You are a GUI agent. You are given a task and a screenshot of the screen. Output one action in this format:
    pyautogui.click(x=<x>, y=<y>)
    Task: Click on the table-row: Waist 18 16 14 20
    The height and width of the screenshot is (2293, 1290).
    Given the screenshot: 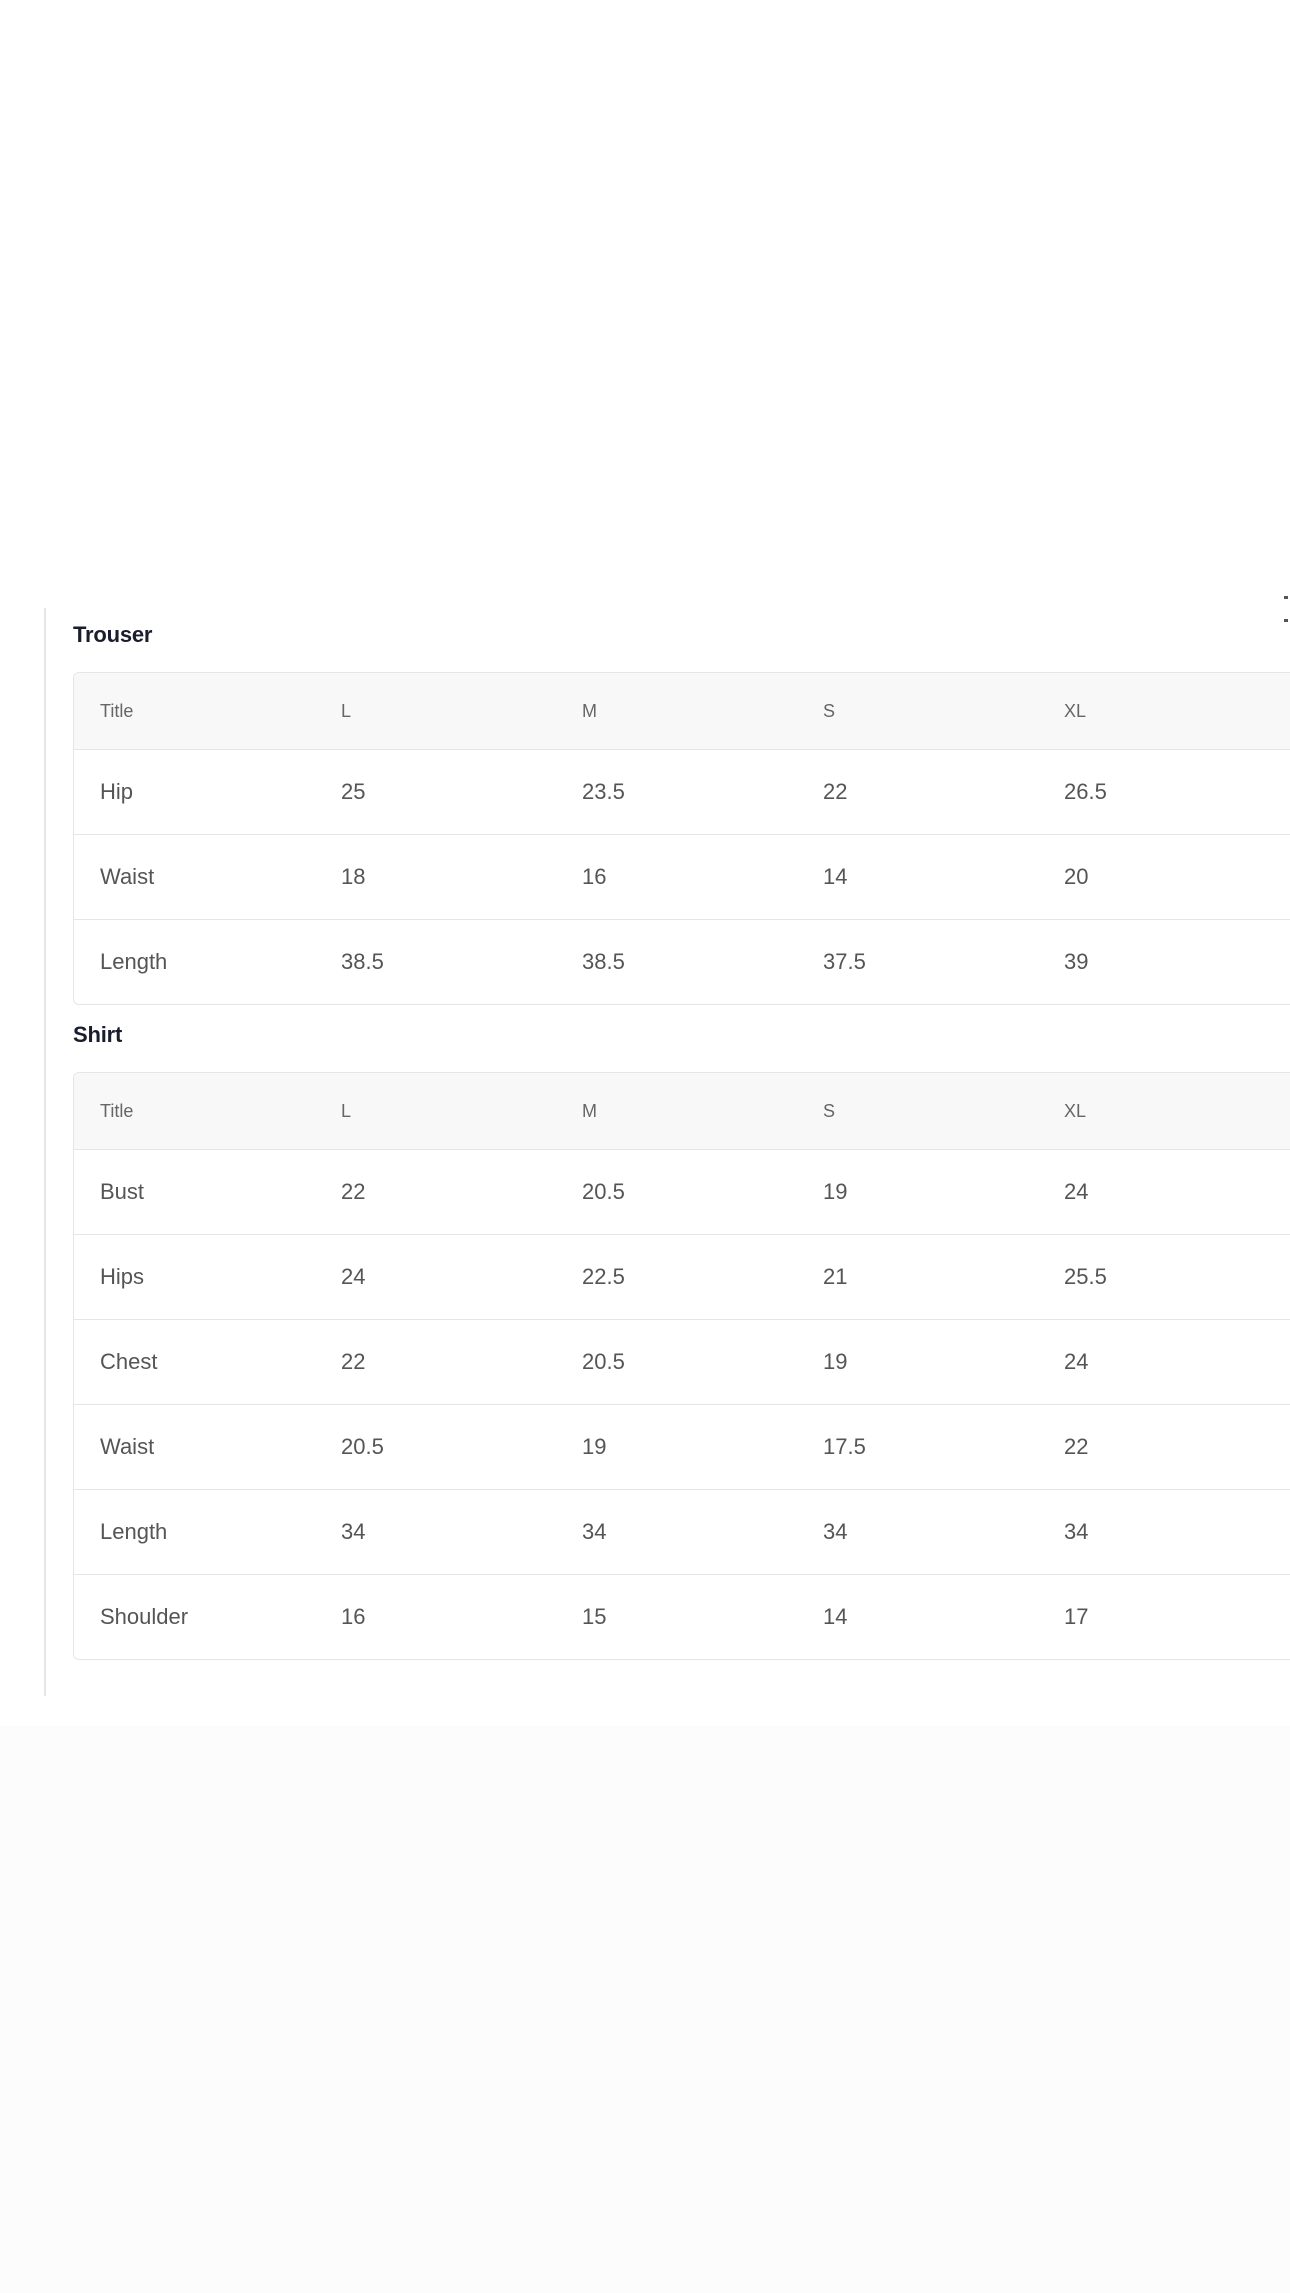 What is the action you would take?
    pyautogui.click(x=682, y=877)
    